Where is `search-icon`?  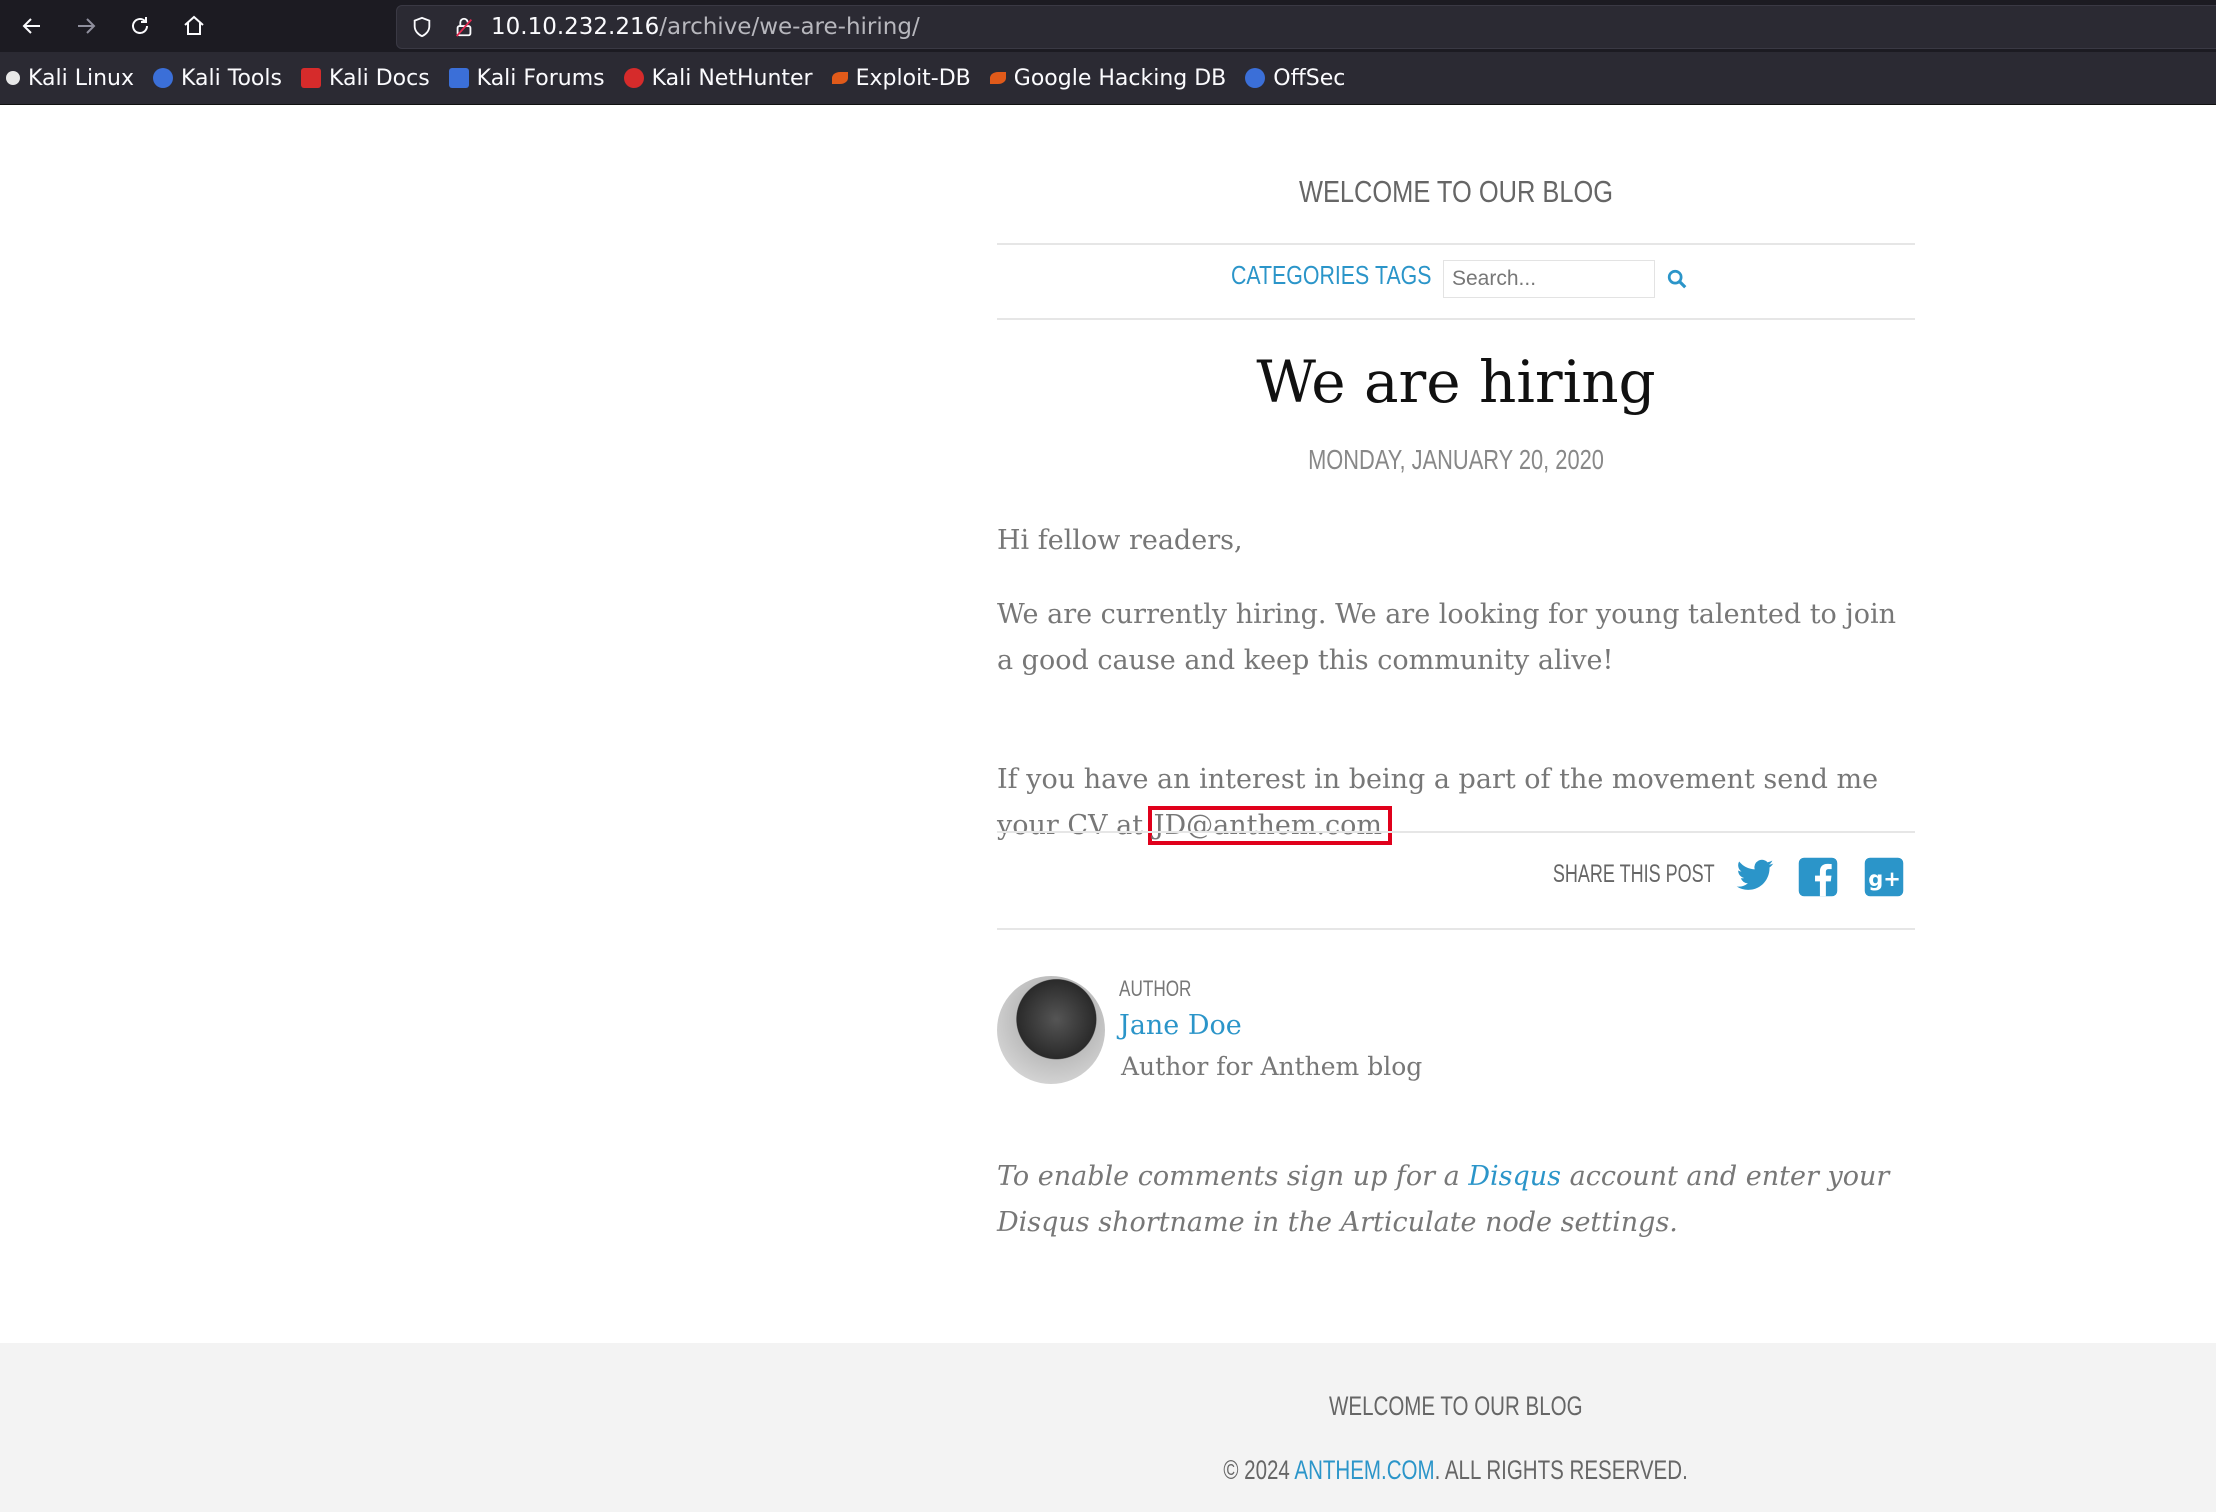 search-icon is located at coordinates (1677, 281).